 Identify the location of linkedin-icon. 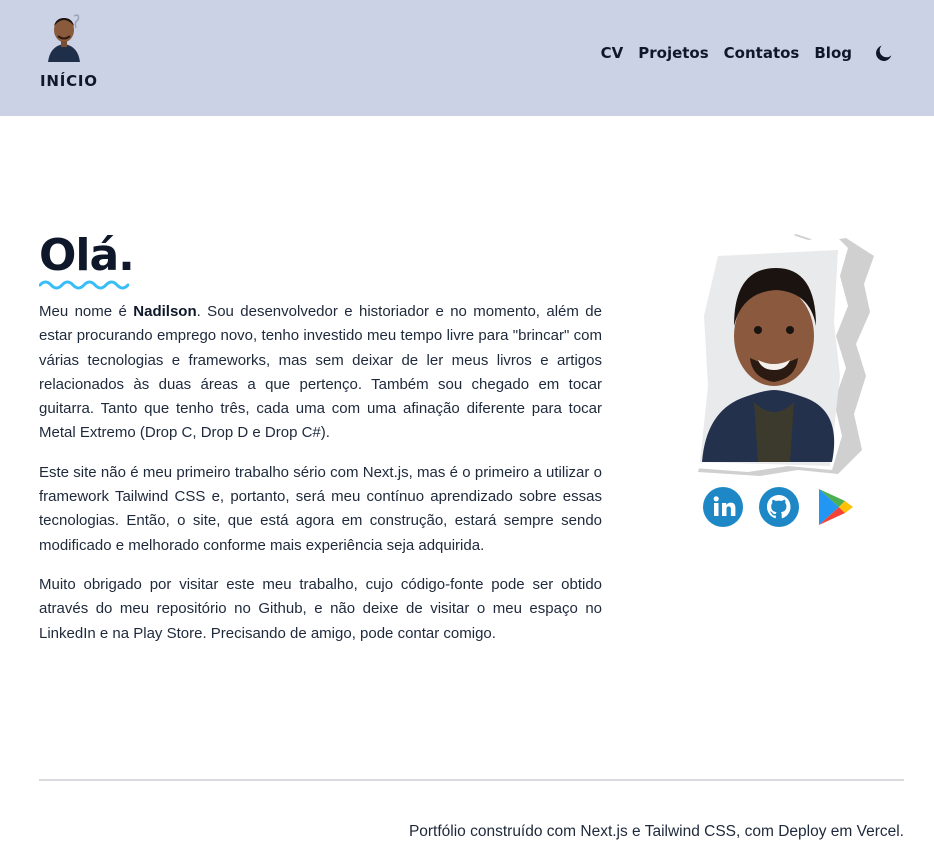
(723, 507).